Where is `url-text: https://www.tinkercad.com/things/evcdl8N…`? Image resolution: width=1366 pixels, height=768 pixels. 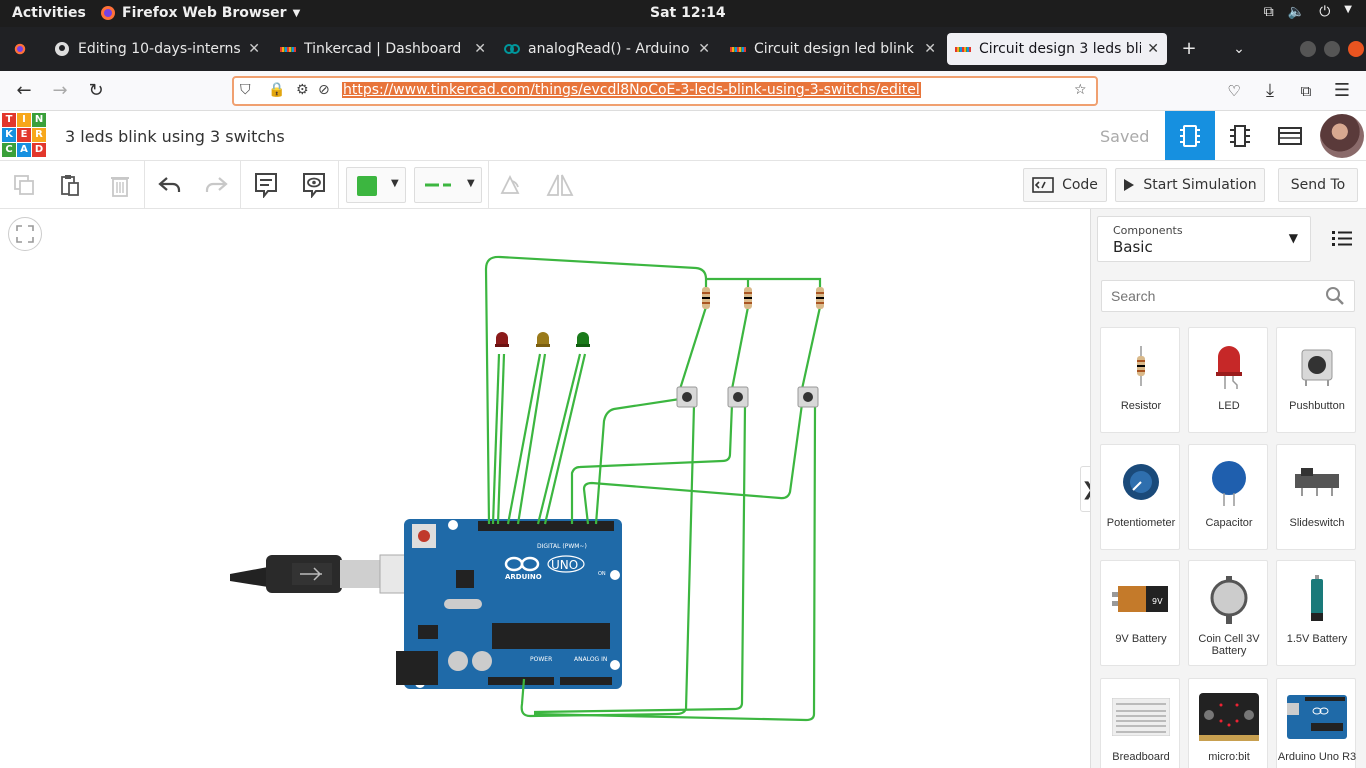
url-text: https://www.tinkercad.com/things/evcdl8N… is located at coordinates (631, 90).